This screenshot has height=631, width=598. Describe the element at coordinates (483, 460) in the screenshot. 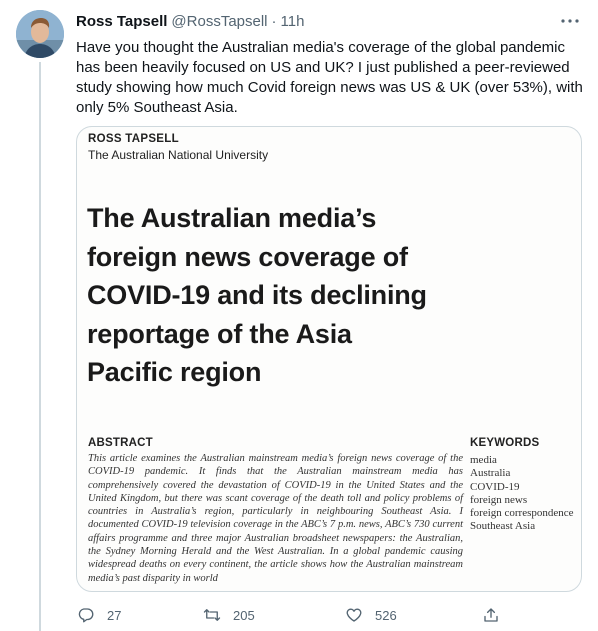

I see `keyword-item: media` at that location.